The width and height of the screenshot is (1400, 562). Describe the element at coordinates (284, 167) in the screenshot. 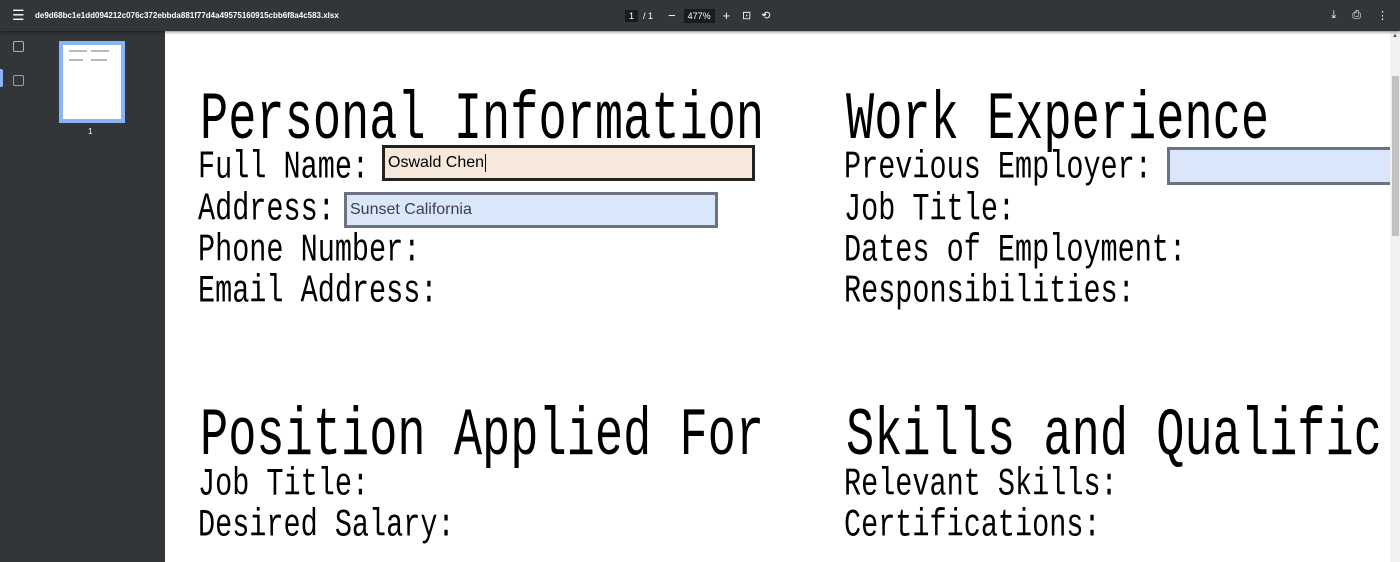

I see `full-name-label: Full Name:` at that location.